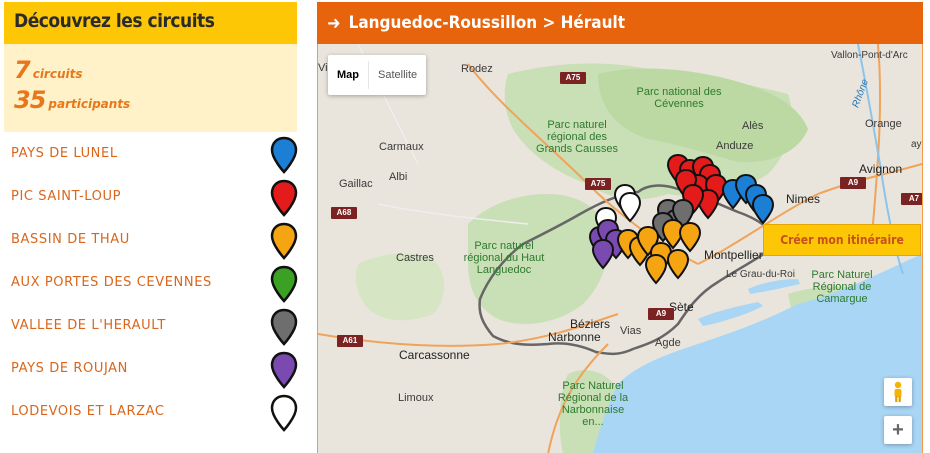  What do you see at coordinates (898, 430) in the screenshot?
I see `zoom-in-button: +` at bounding box center [898, 430].